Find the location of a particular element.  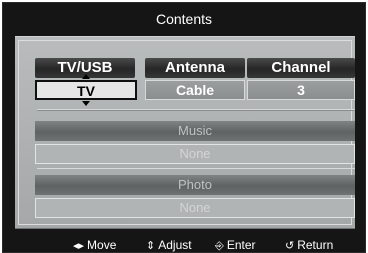

move-hint: ◂▸ Move is located at coordinates (94, 244).